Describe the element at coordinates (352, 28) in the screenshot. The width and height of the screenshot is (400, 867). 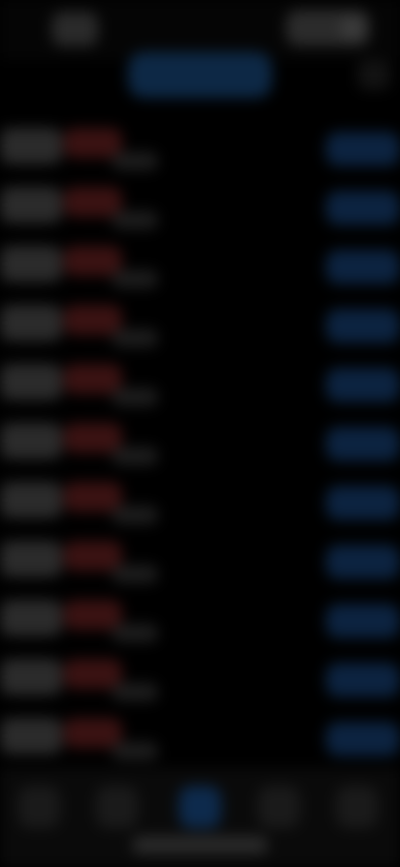
I see `avatar-icon` at that location.